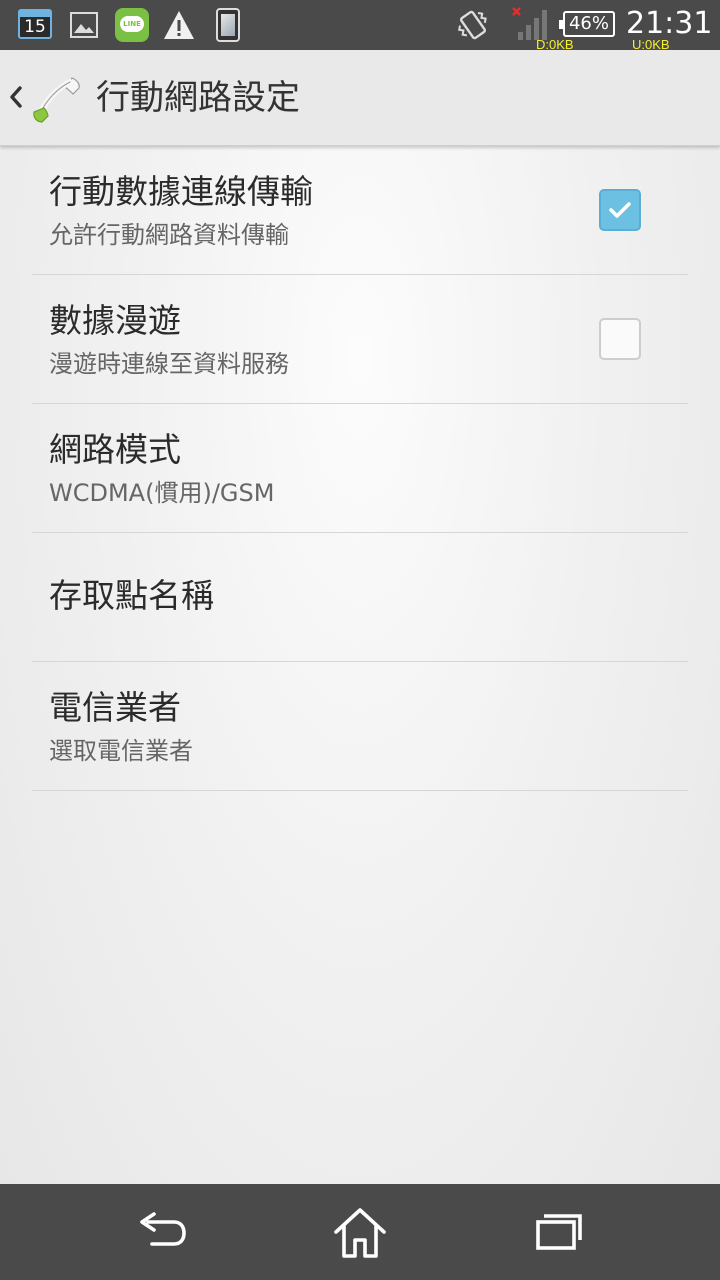 This screenshot has width=720, height=1280. I want to click on data-roaming-checkbox, so click(620, 339).